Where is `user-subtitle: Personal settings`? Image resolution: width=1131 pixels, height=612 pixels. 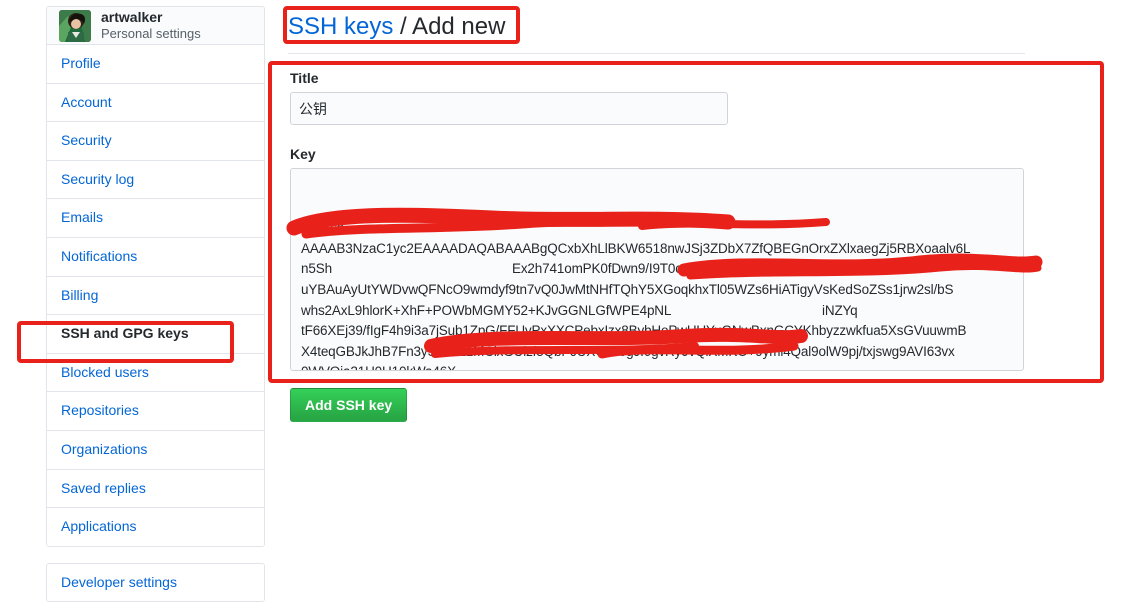 user-subtitle: Personal settings is located at coordinates (151, 33).